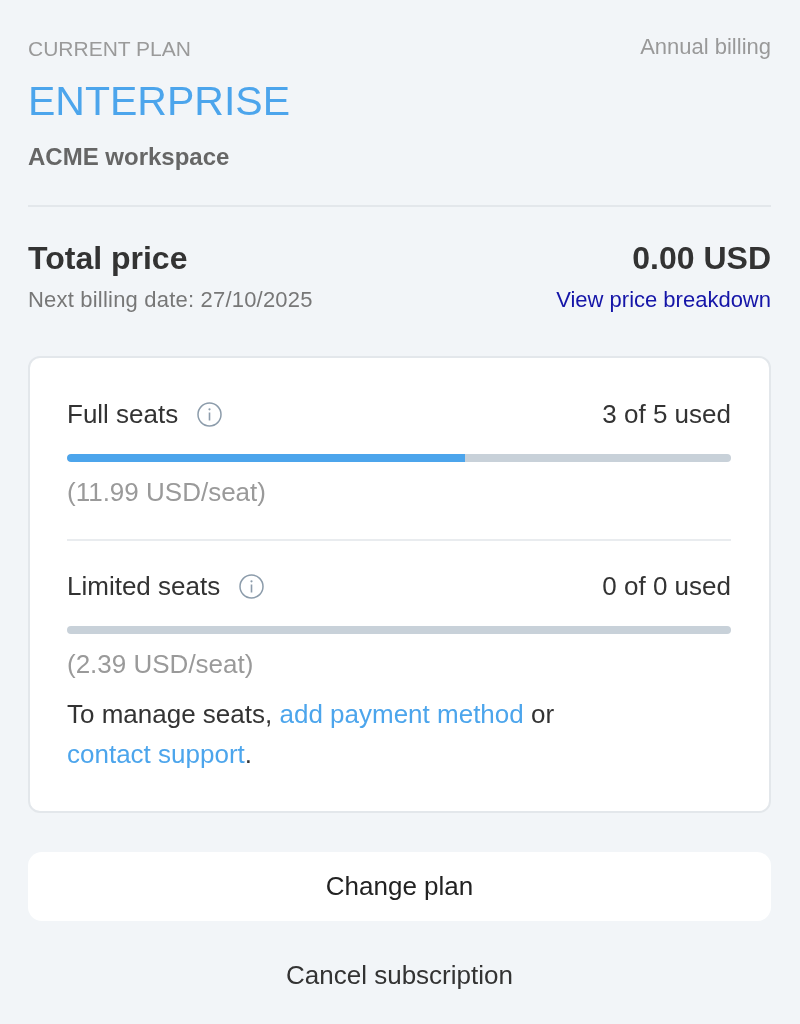  Describe the element at coordinates (109, 49) in the screenshot. I see `section-label: CURRENT PLAN` at that location.